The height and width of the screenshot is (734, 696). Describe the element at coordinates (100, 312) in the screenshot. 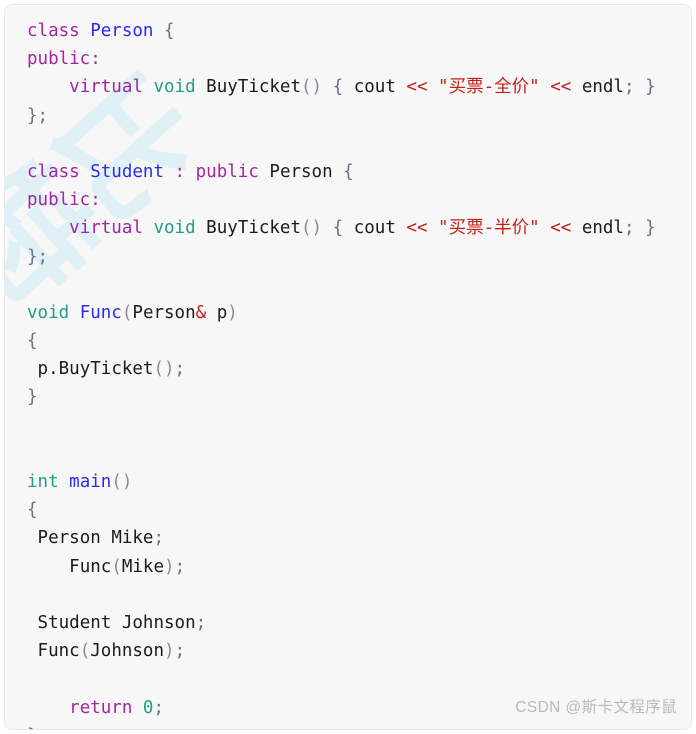

I see `code-token-name: Func` at that location.